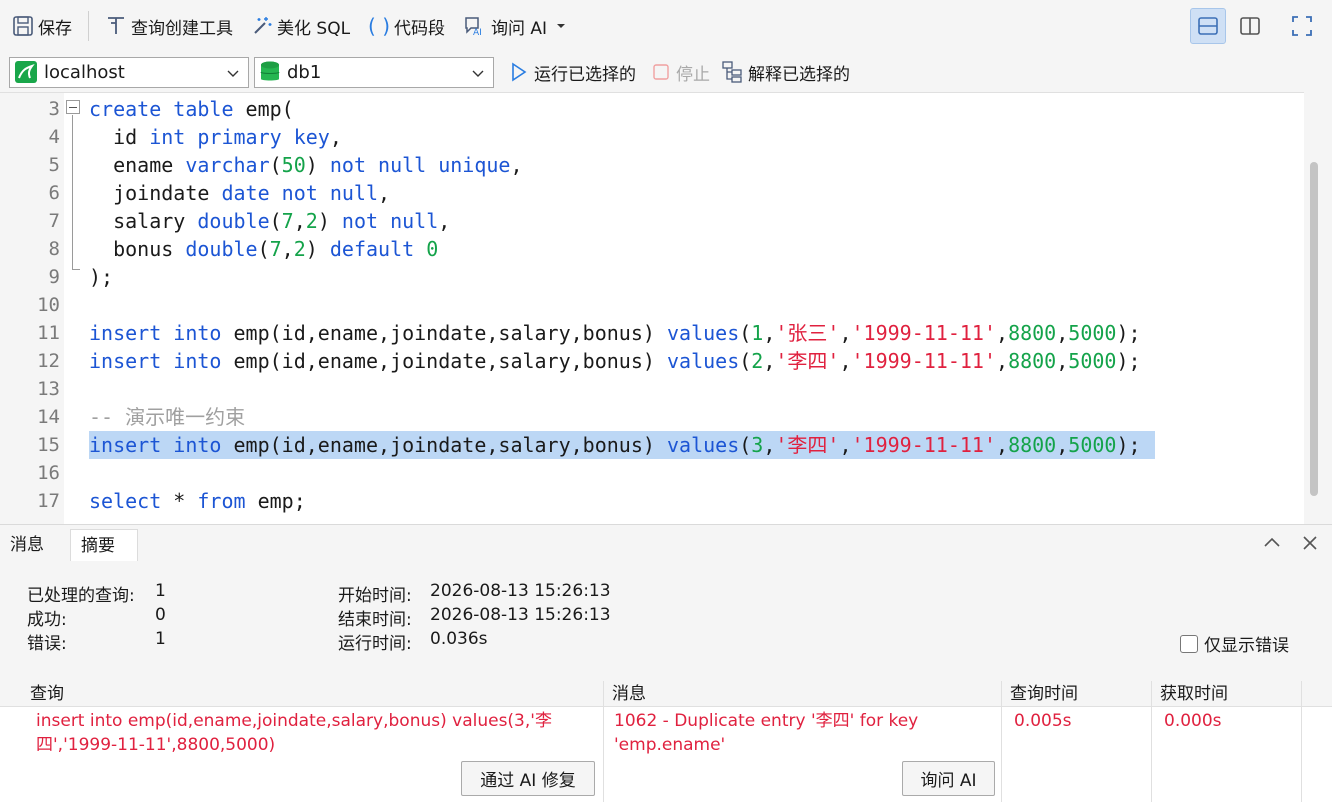 Image resolution: width=1332 pixels, height=802 pixels. I want to click on database-value: db1, so click(304, 72).